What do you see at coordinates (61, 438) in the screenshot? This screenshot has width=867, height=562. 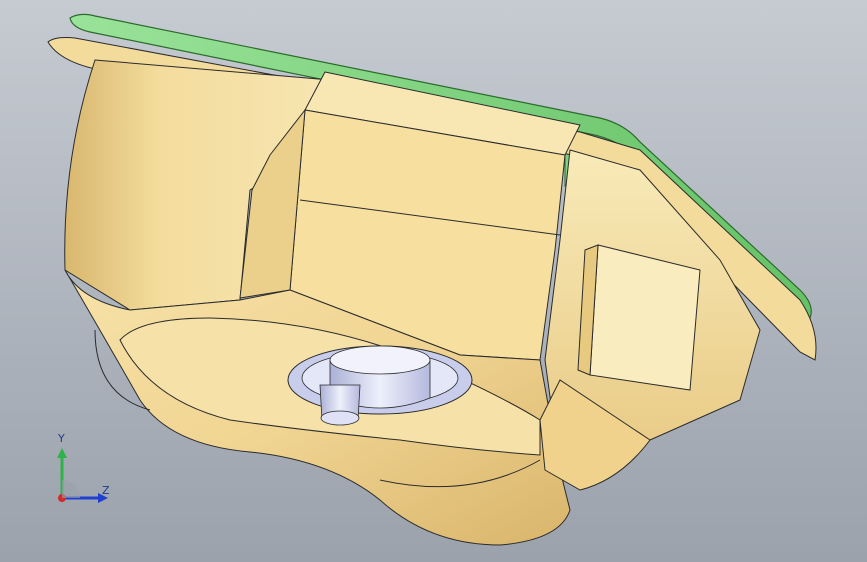 I see `axis-y-label: Y` at bounding box center [61, 438].